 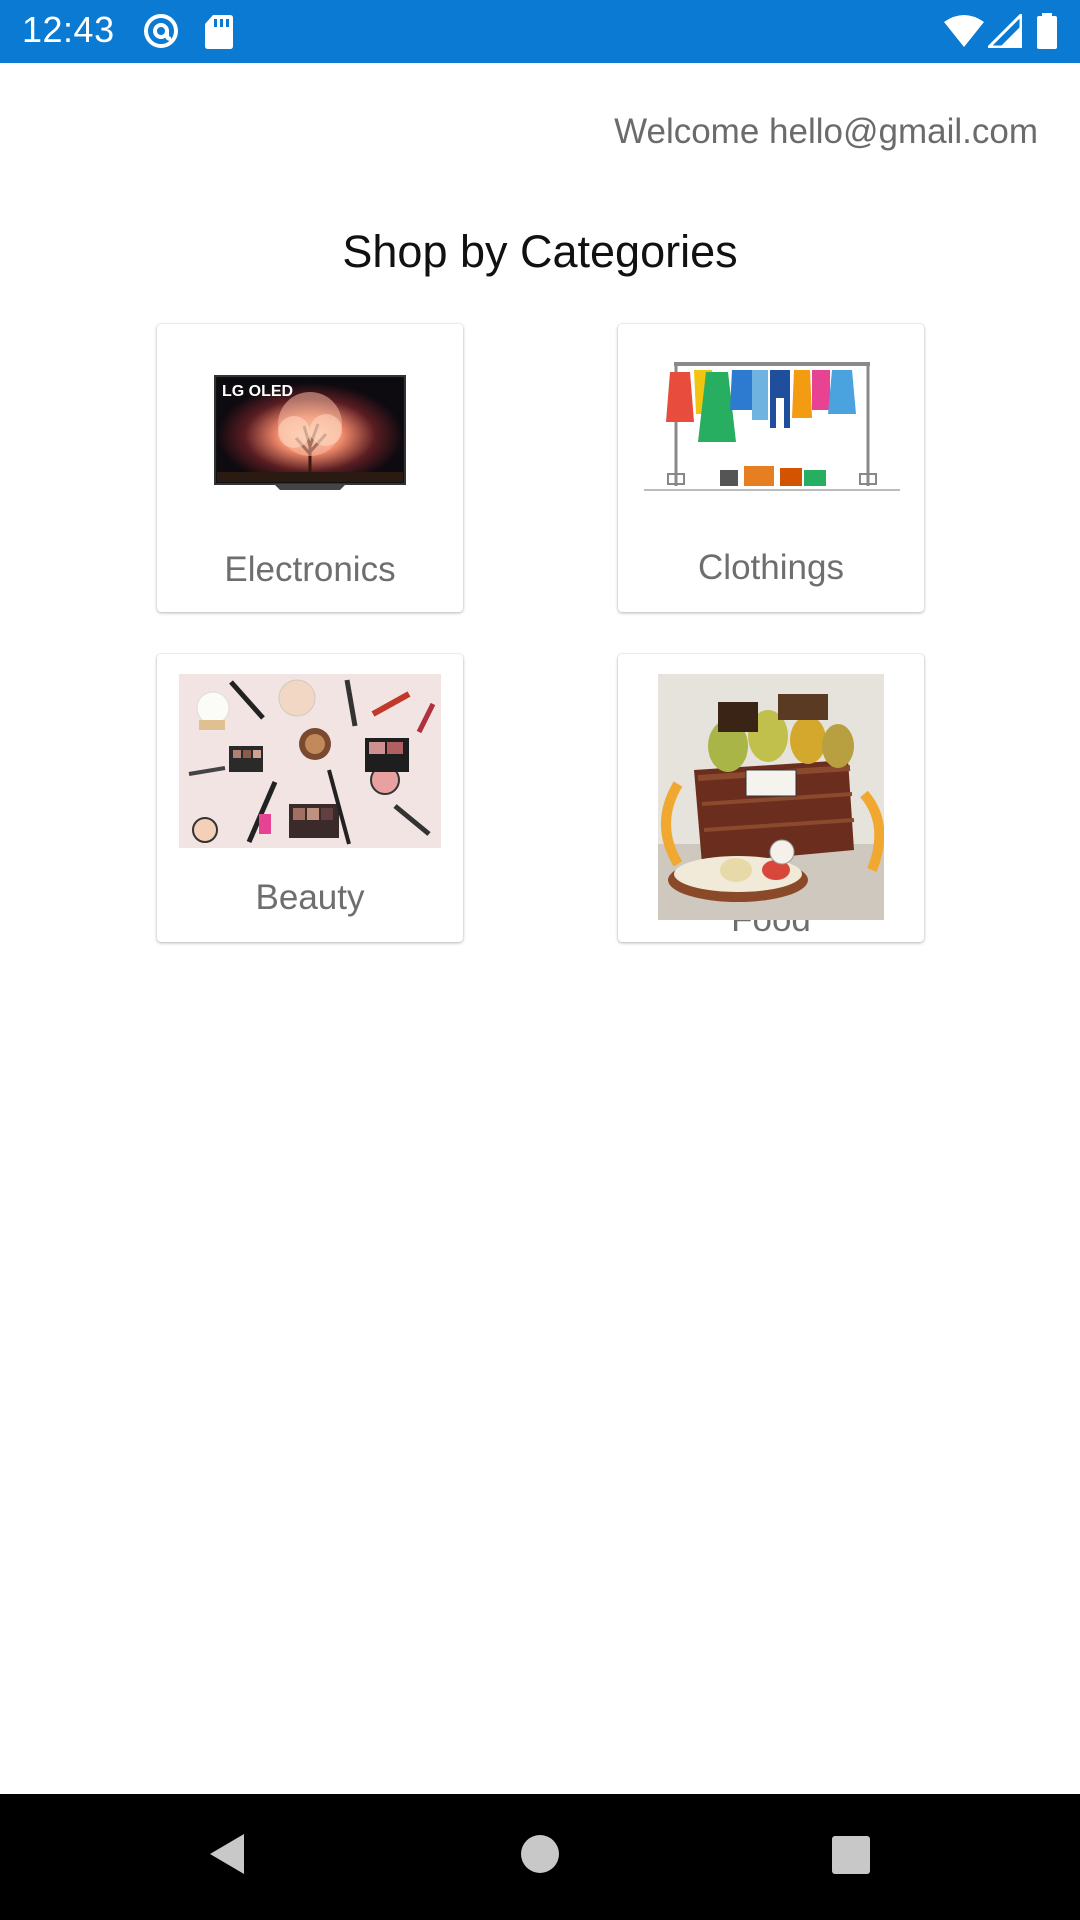 What do you see at coordinates (826, 131) in the screenshot?
I see `welcome-text: Welcome hello@gmail.com` at bounding box center [826, 131].